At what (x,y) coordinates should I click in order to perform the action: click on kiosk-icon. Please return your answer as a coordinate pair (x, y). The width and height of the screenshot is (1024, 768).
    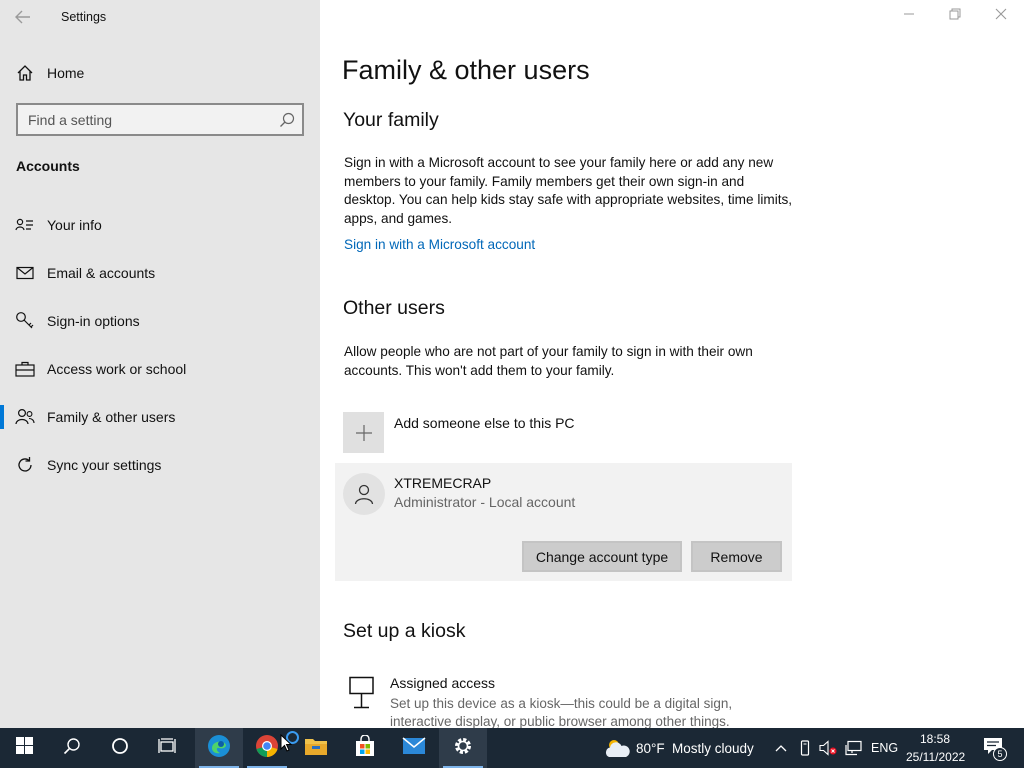
    Looking at the image, I should click on (362, 693).